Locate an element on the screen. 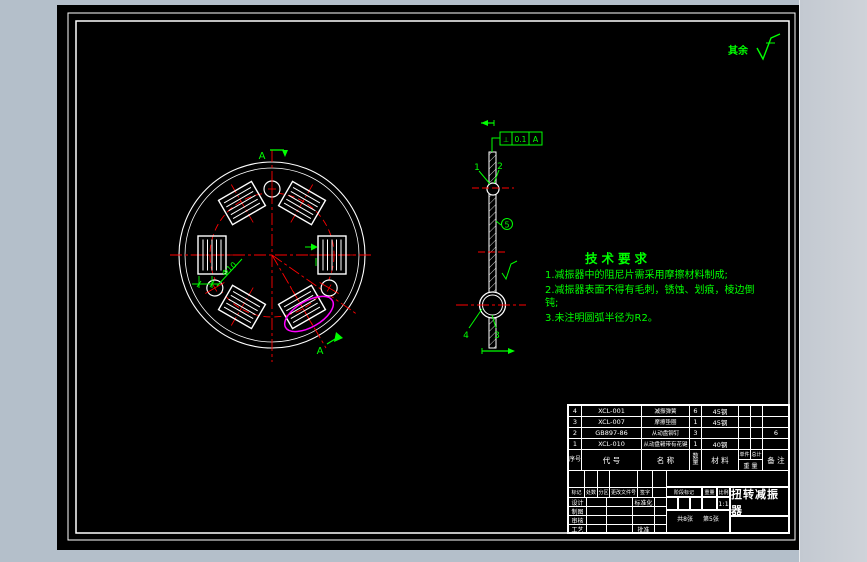 The height and width of the screenshot is (562, 867). balloon-3: 3 is located at coordinates (497, 336).